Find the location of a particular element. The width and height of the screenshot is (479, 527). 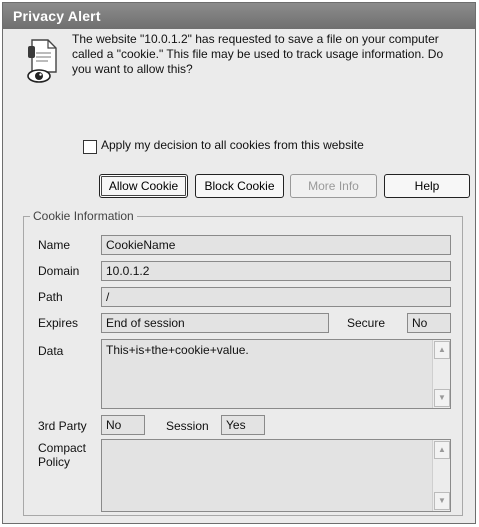

block-cookie-button: Block Cookie is located at coordinates (239, 186).